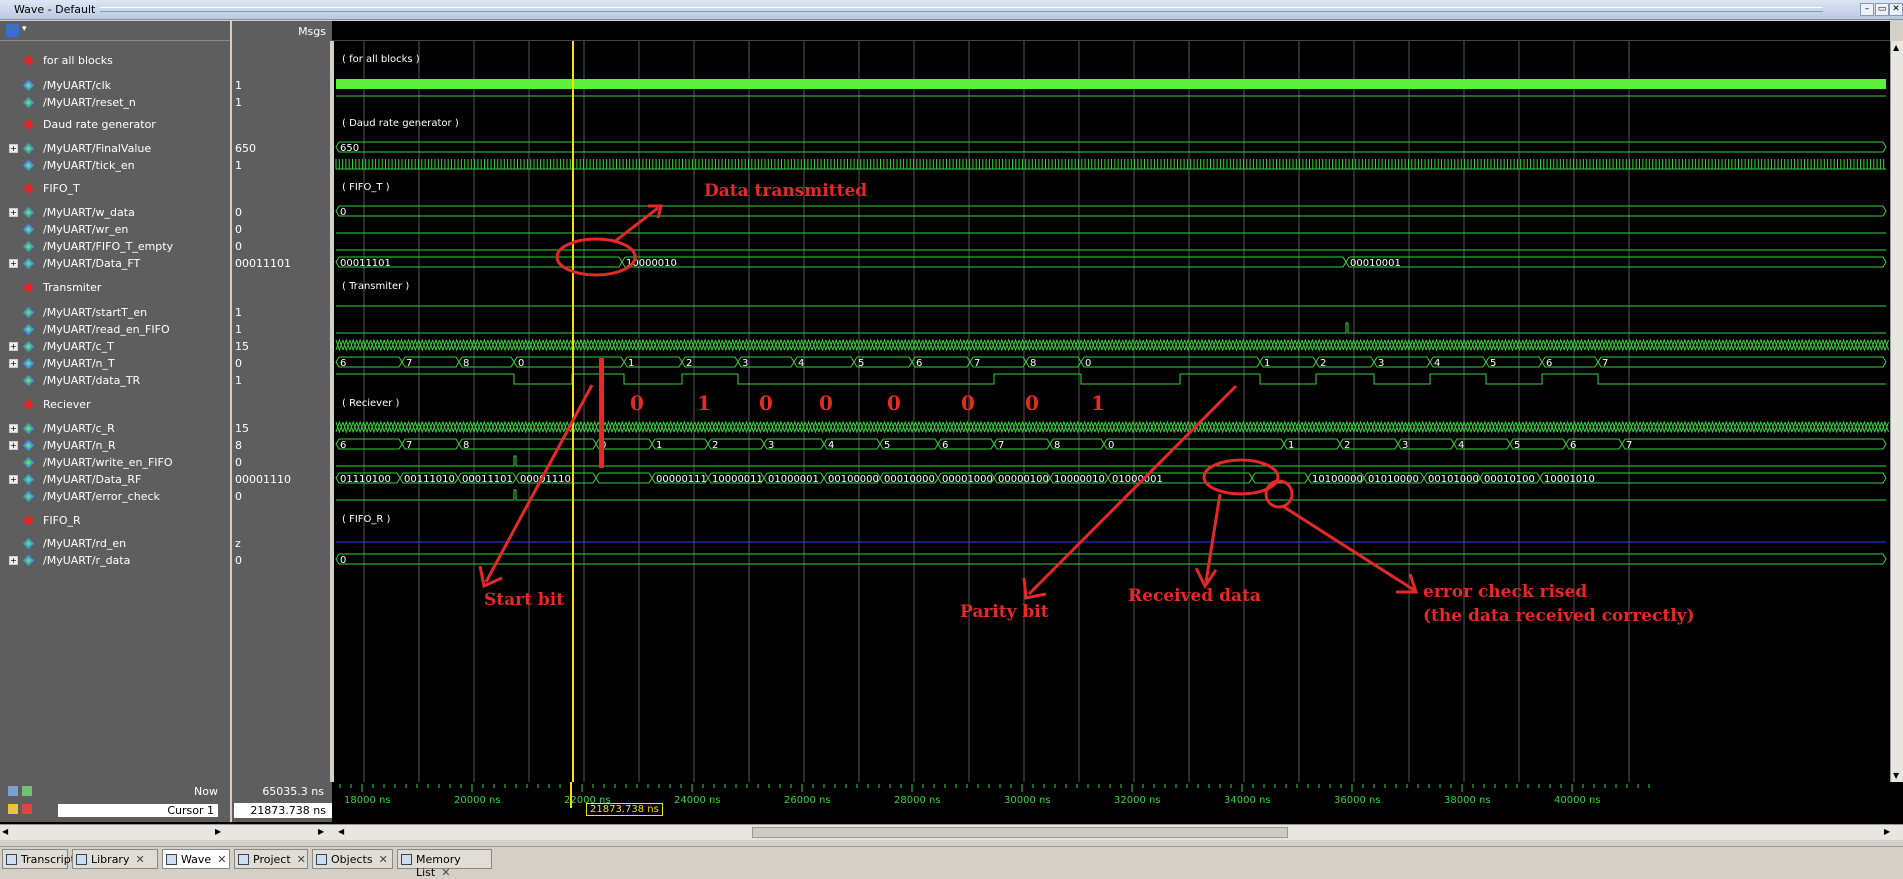 The width and height of the screenshot is (1903, 879). I want to click on horizontal-scrollbar: ◀ ▶ ▶ ◀ ▶, so click(951, 832).